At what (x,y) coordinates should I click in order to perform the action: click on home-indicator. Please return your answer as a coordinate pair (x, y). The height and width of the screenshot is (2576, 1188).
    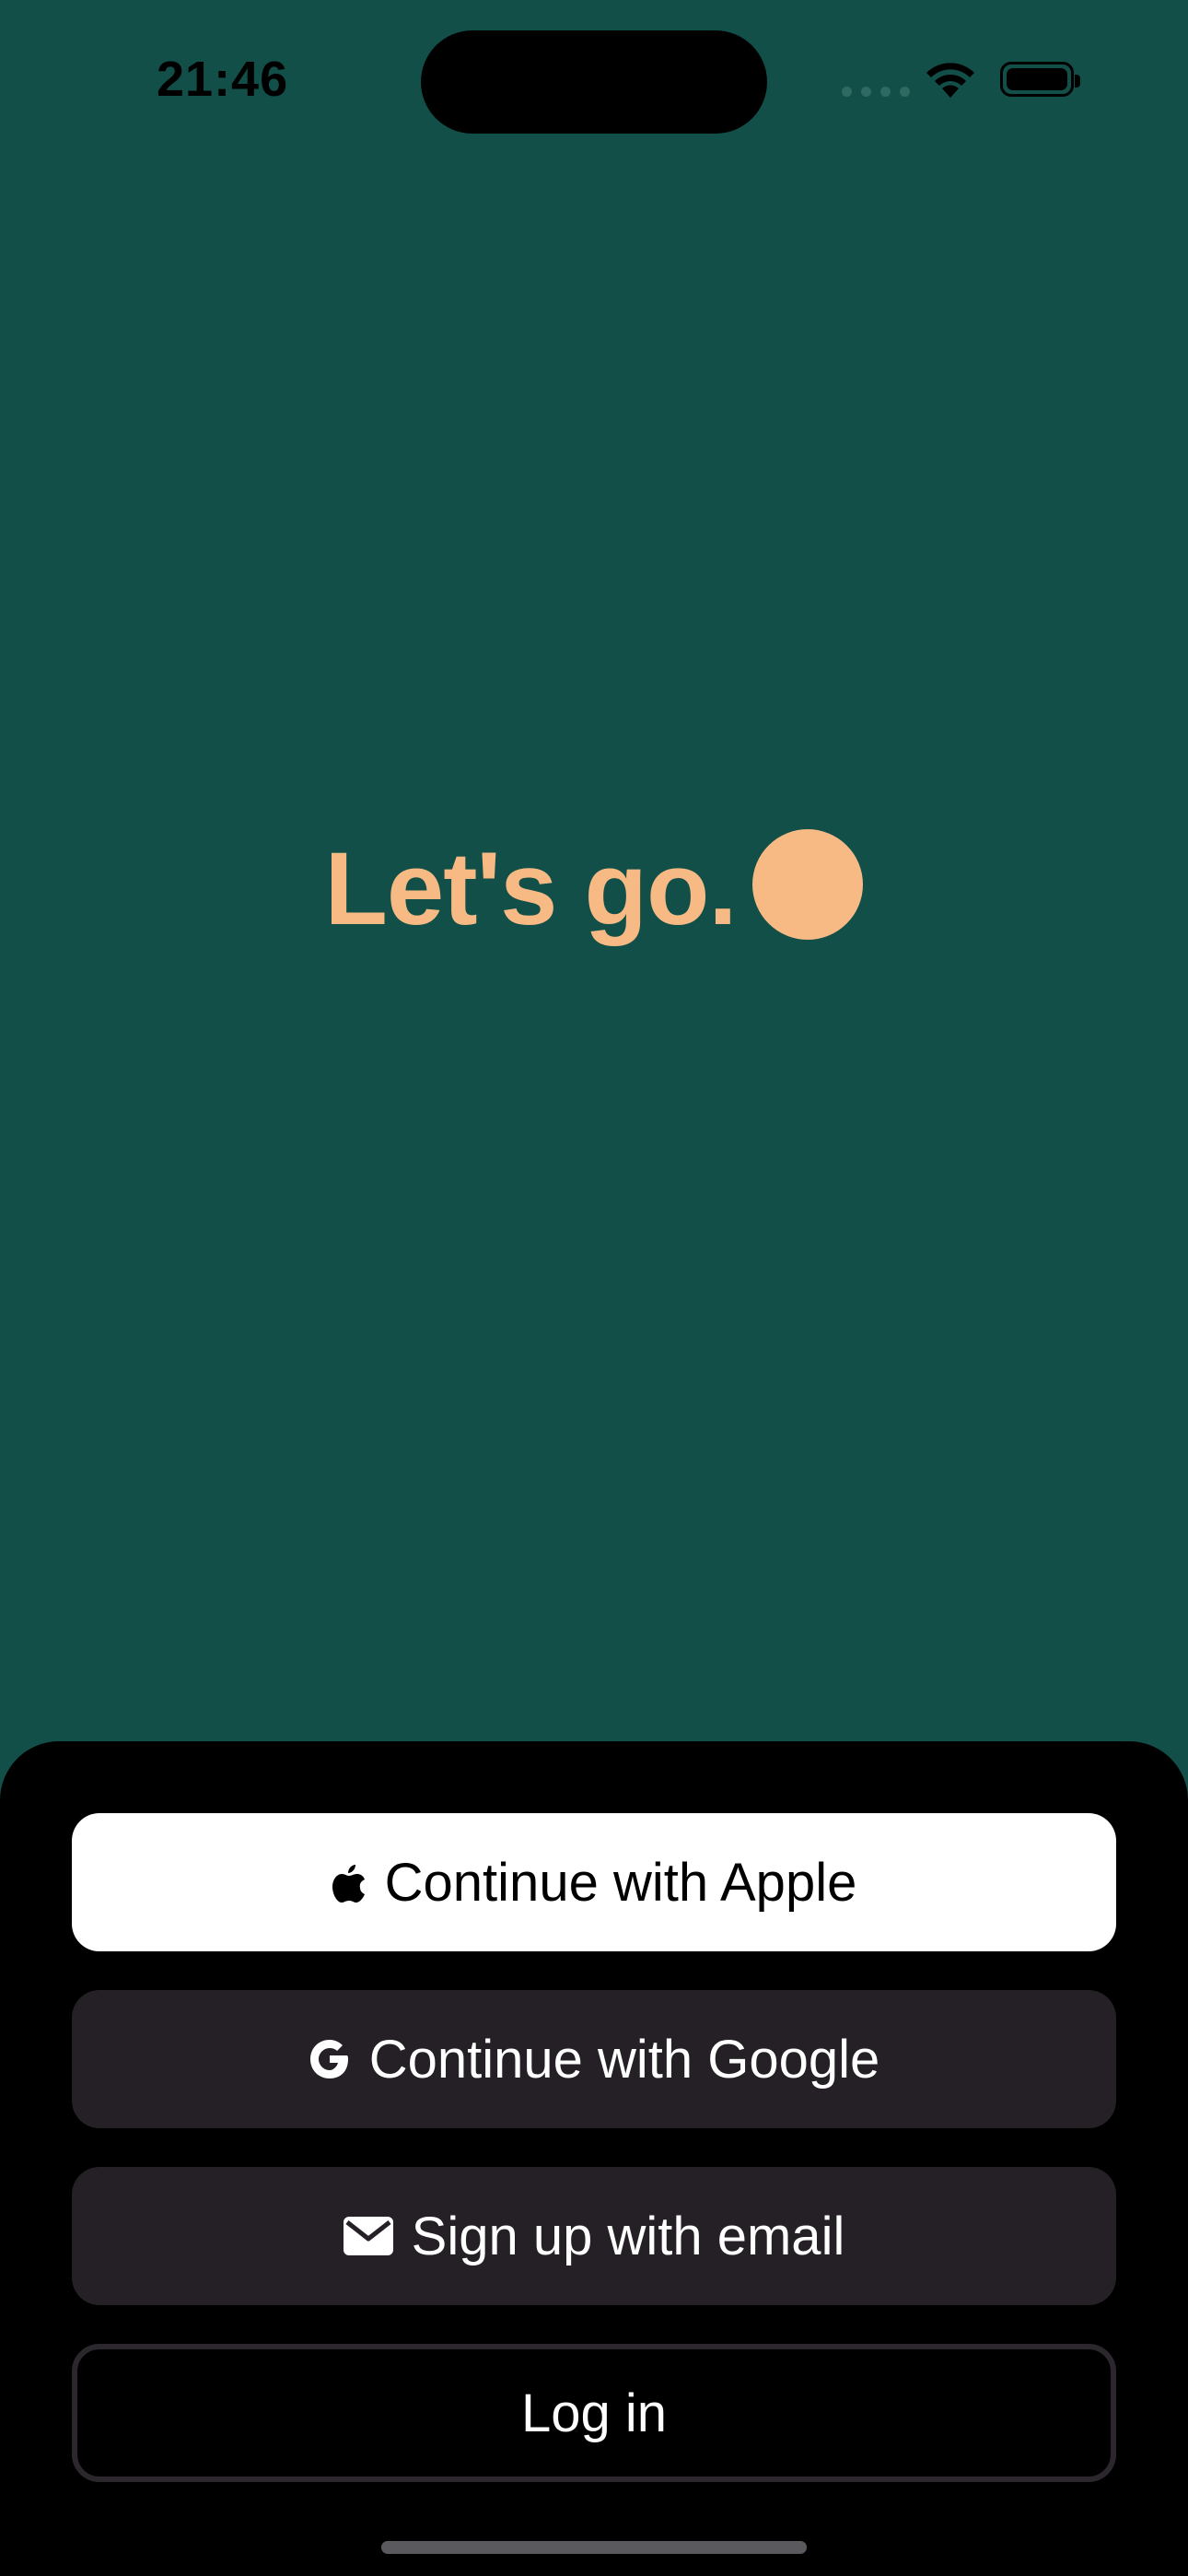
    Looking at the image, I should click on (594, 2547).